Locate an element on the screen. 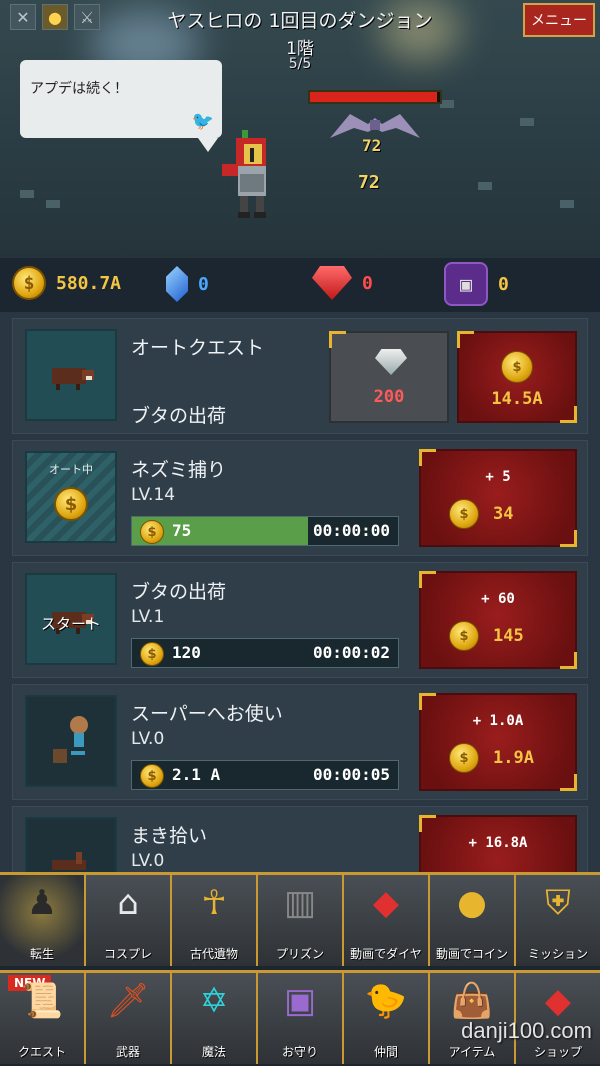 This screenshot has width=600, height=1066. statue-icon: ♟ is located at coordinates (42, 903).